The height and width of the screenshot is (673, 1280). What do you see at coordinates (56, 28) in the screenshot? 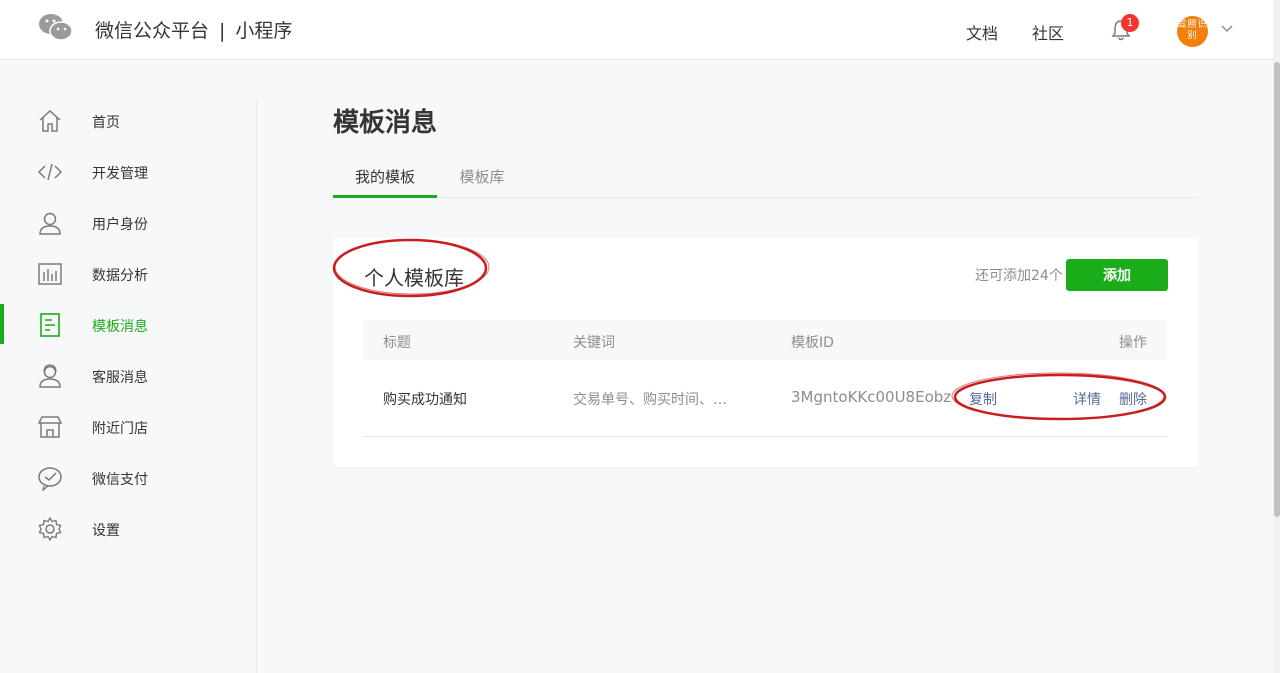
I see `wechat-logo-icon` at bounding box center [56, 28].